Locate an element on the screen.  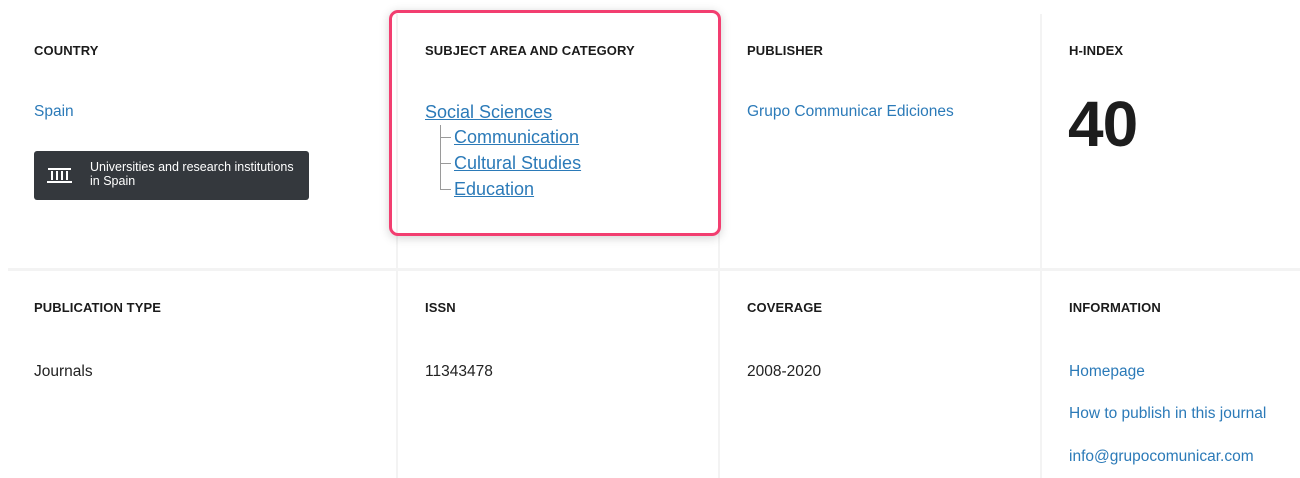
coverage-heading: COVERAGE is located at coordinates (785, 307).